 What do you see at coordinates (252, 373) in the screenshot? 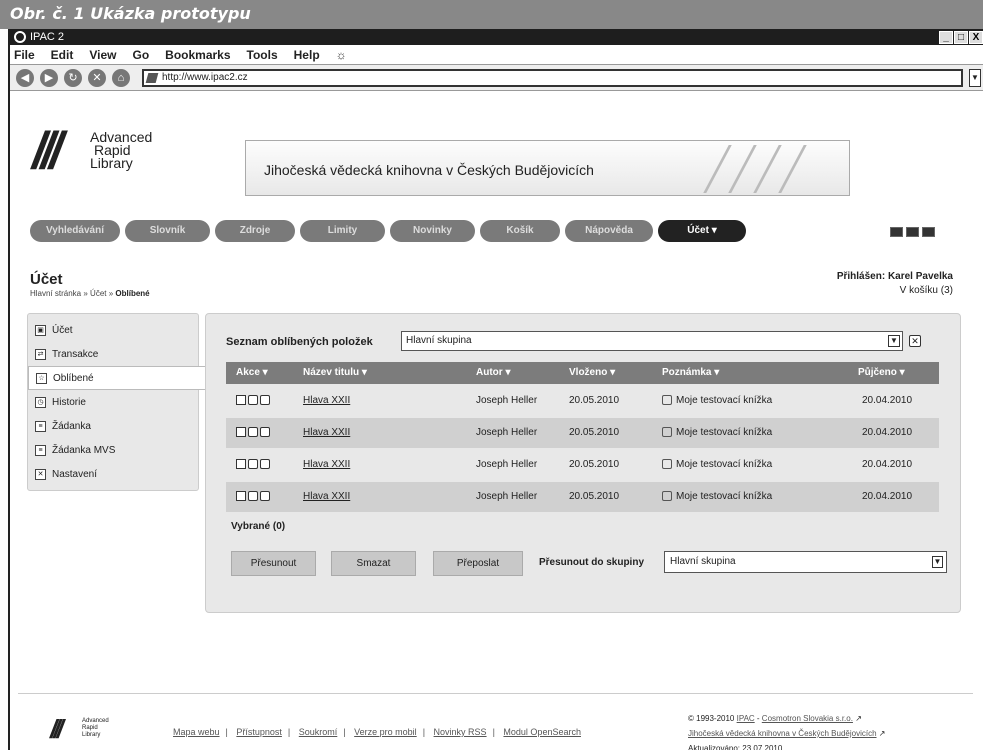
I see `col-akce: Akce ▾` at bounding box center [252, 373].